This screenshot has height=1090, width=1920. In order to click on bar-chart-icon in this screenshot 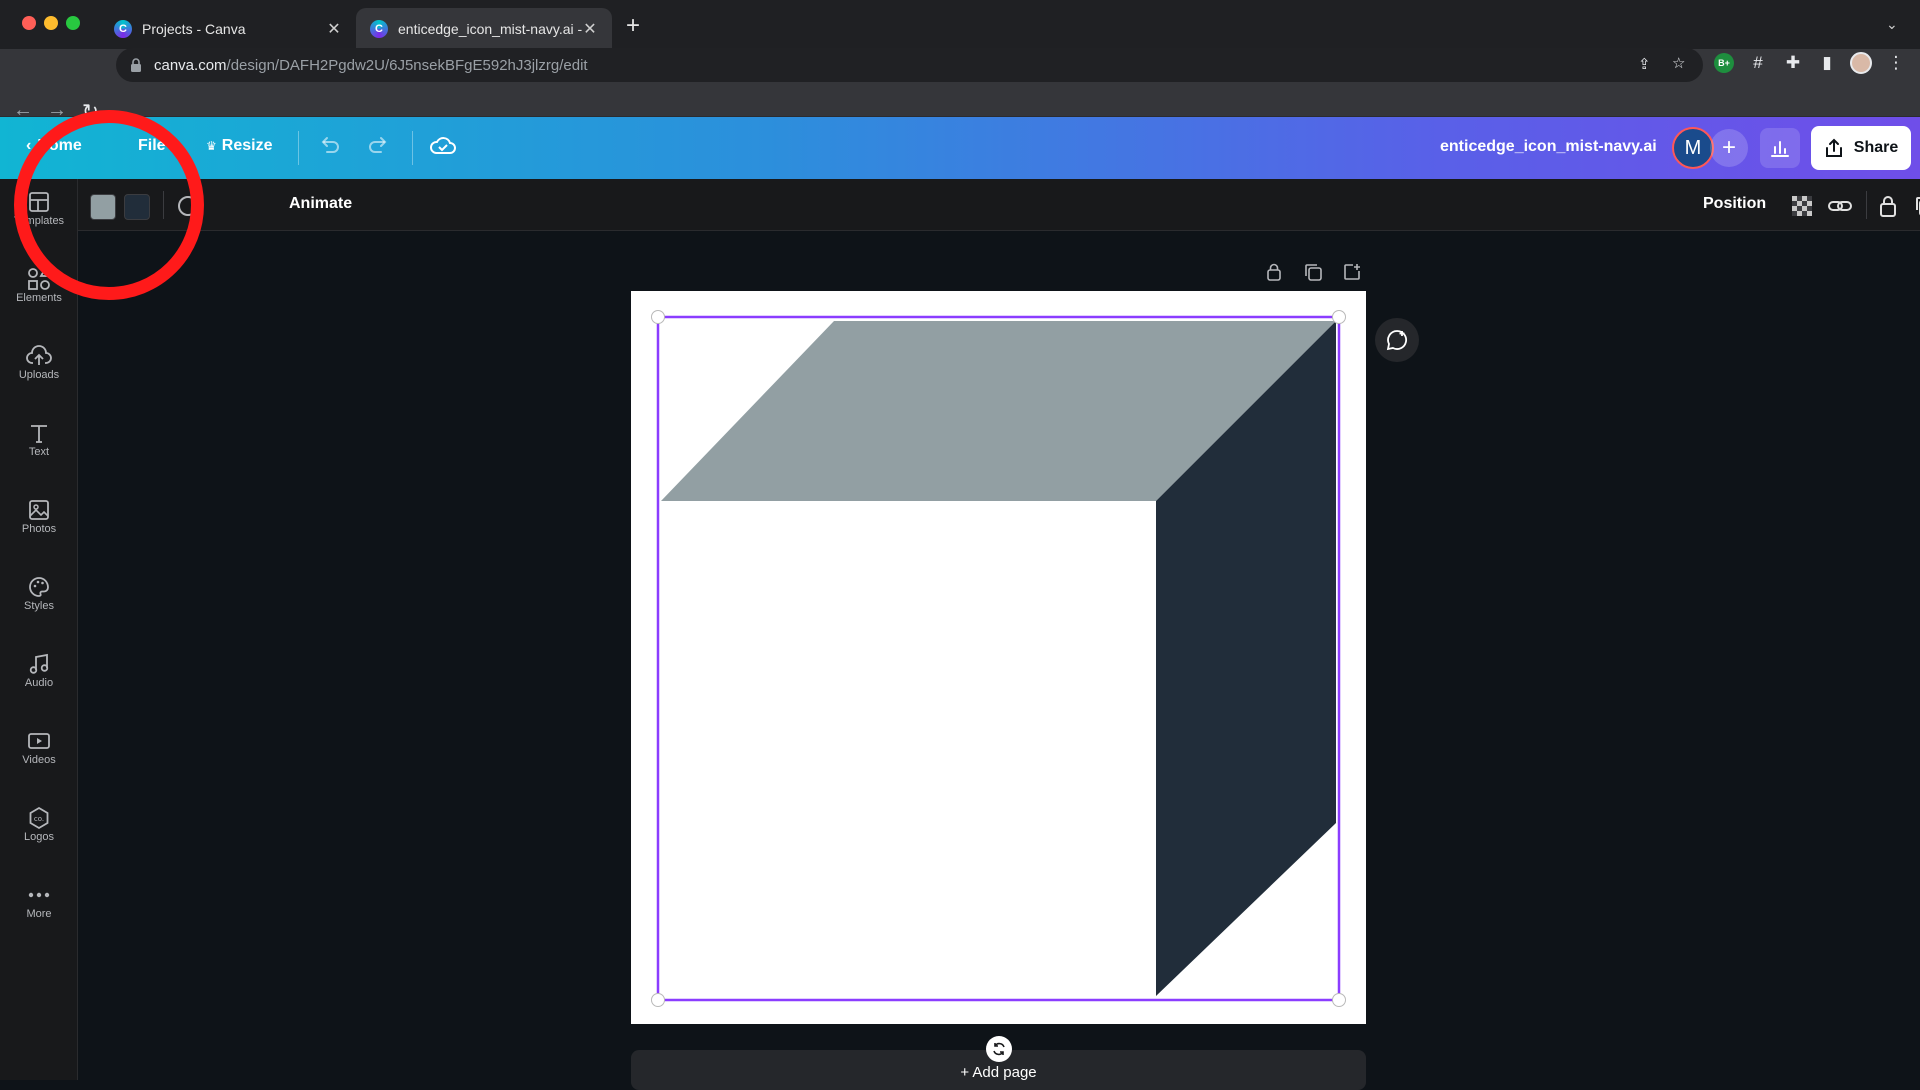, I will do `click(1780, 149)`.